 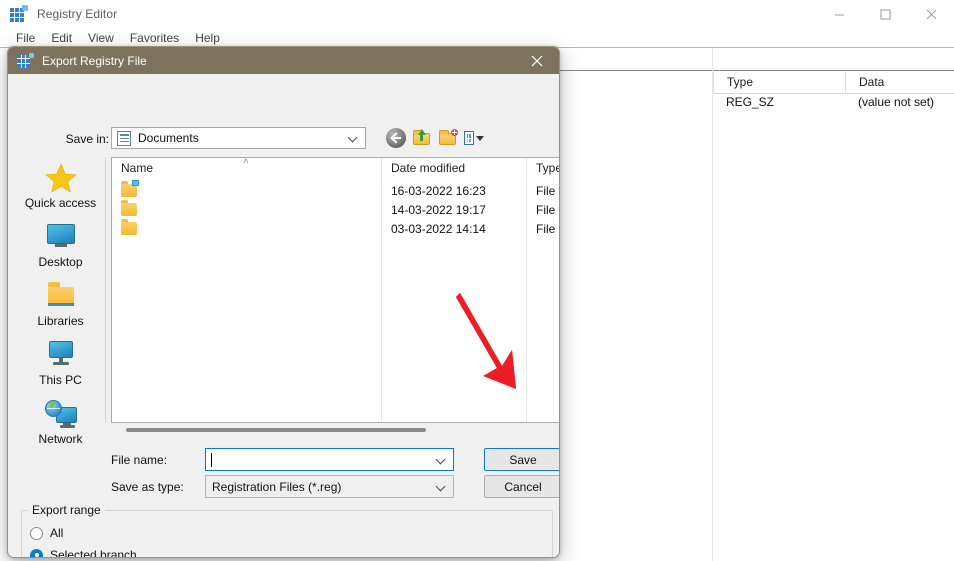 I want to click on radio-selected-branch-label: Selected branch, so click(x=93, y=553).